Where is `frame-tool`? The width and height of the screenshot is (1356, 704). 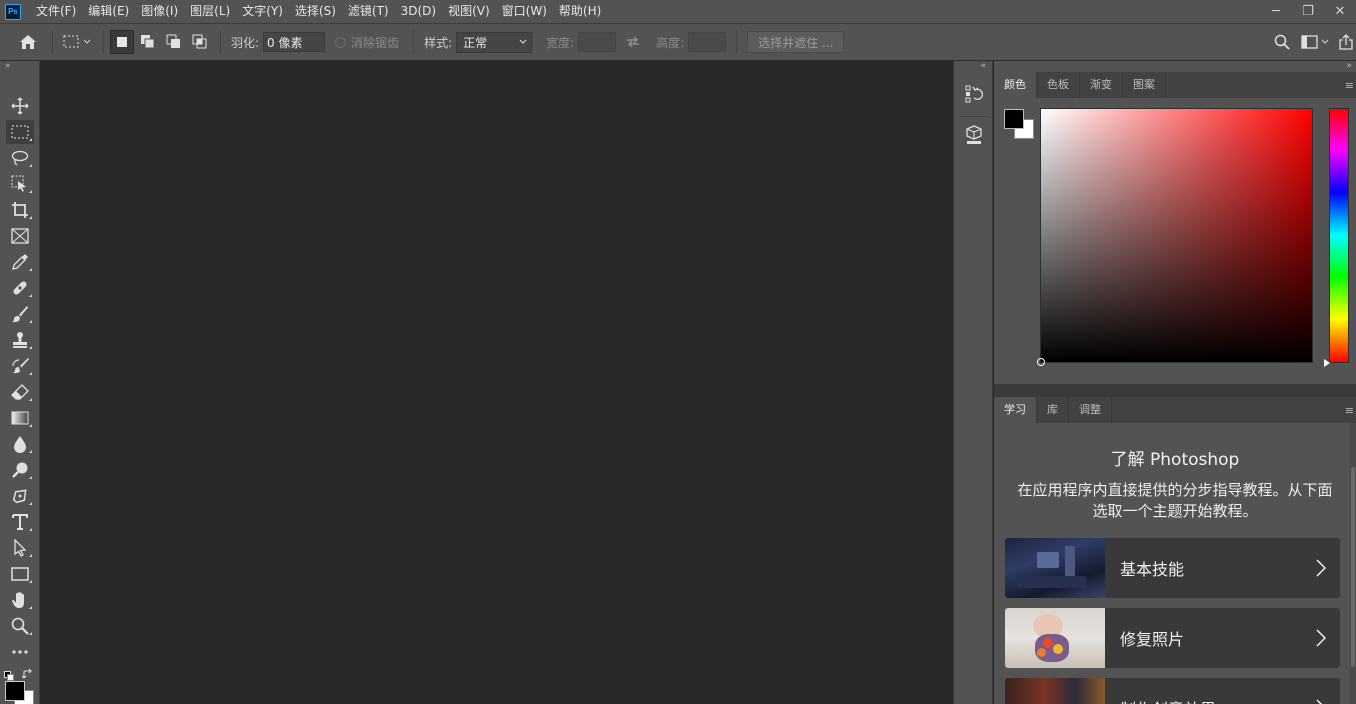 frame-tool is located at coordinates (20, 236).